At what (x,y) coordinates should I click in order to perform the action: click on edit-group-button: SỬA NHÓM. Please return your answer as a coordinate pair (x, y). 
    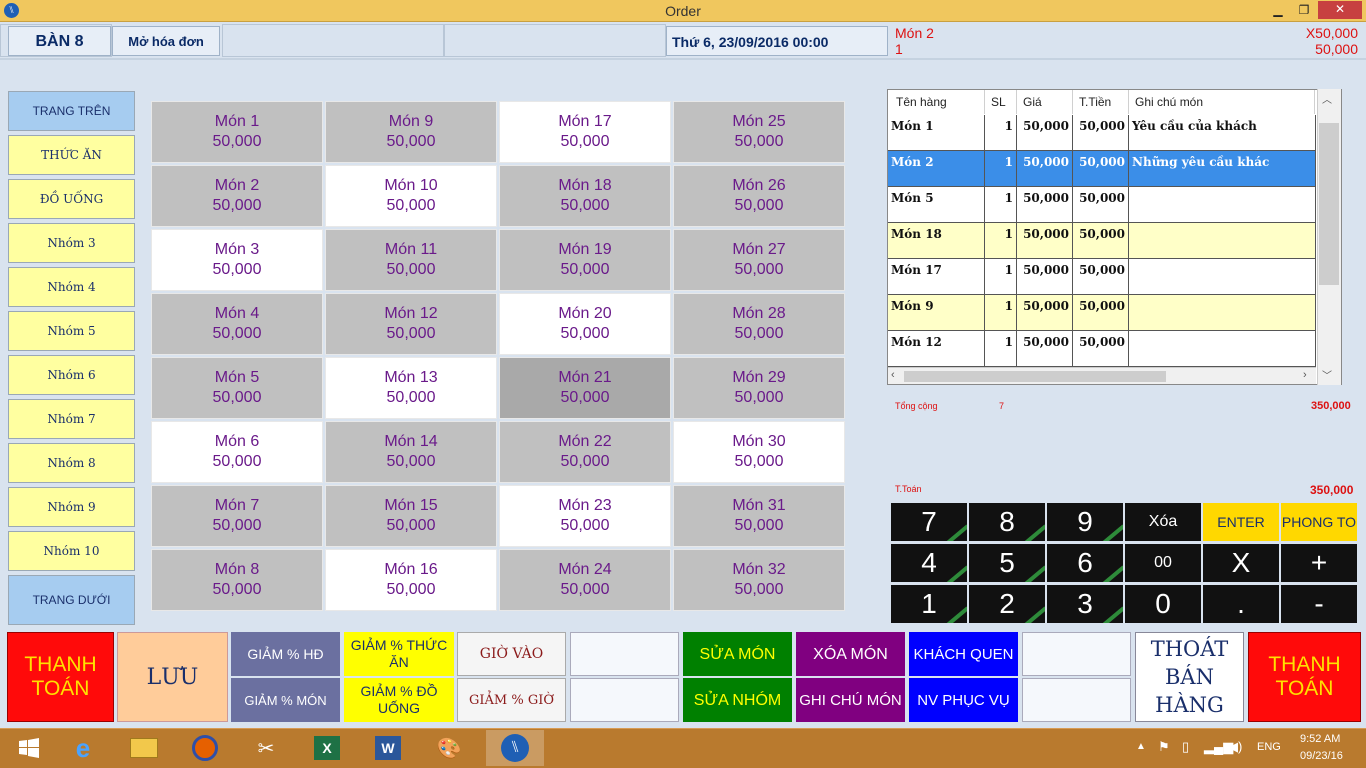
    Looking at the image, I should click on (737, 700).